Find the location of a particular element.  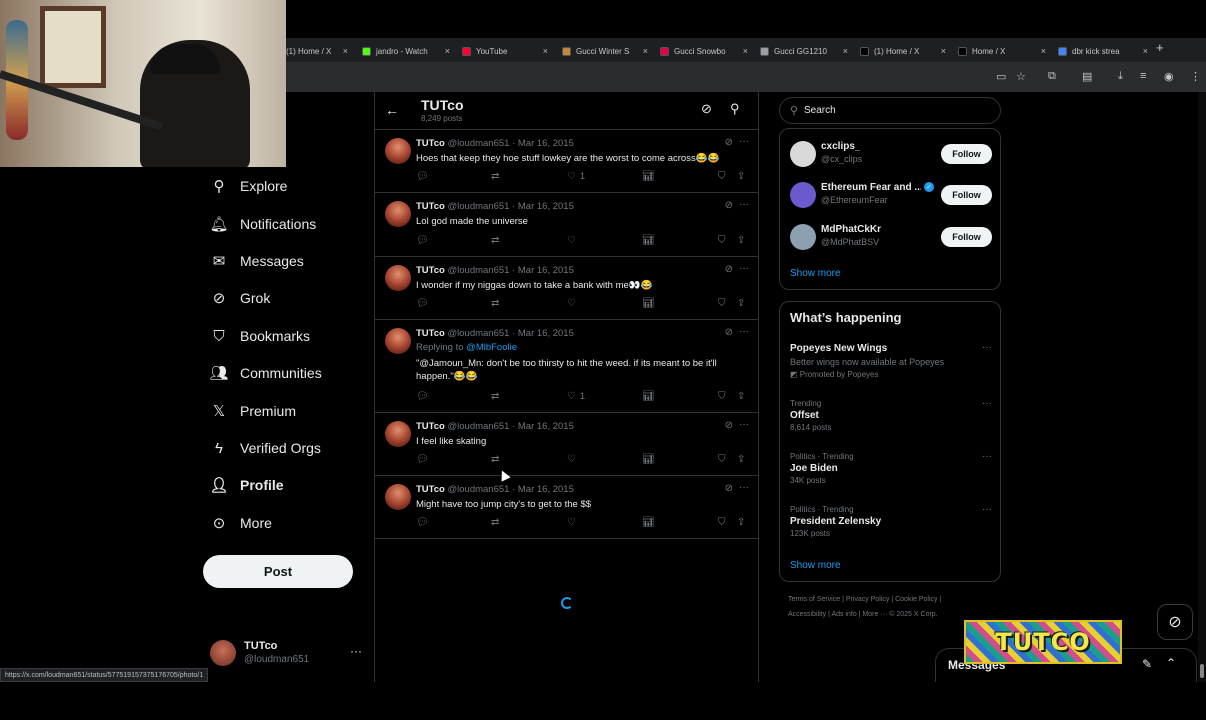

sidepanel-icon: ▤ is located at coordinates (1087, 76).